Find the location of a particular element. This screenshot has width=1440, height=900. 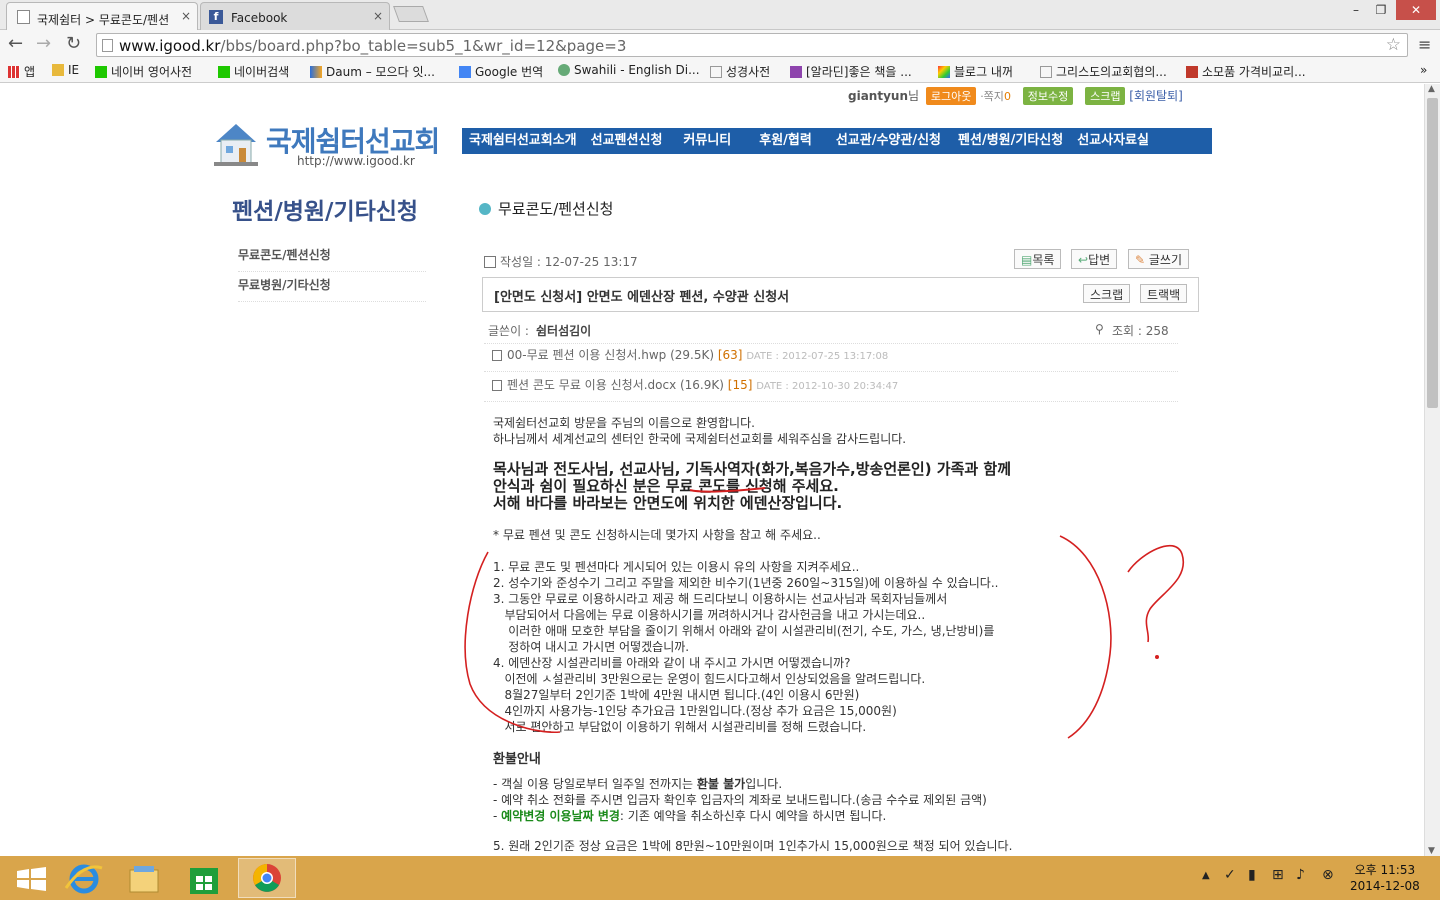

scroll-up-icon: ▲ is located at coordinates (1431, 89).